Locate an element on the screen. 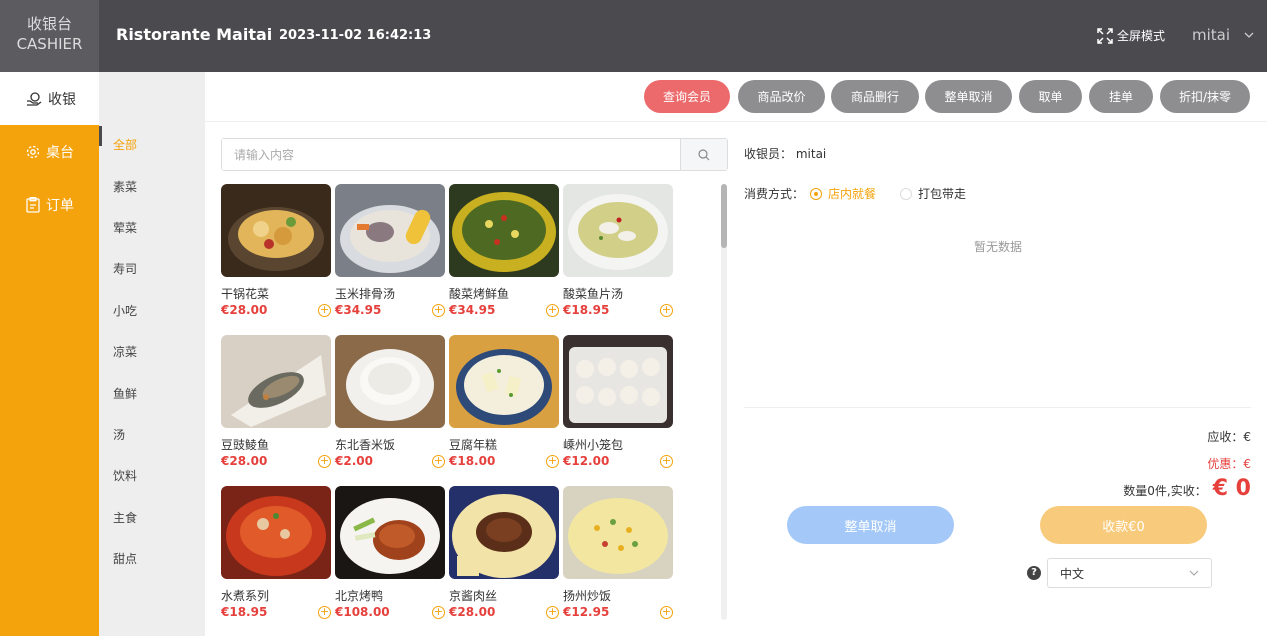 This screenshot has width=1267, height=636. product-name: 干锅花菜 is located at coordinates (245, 294).